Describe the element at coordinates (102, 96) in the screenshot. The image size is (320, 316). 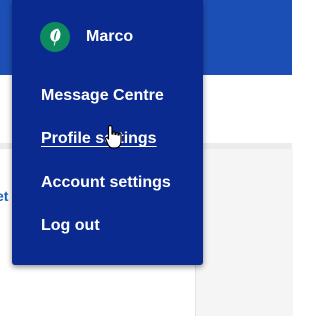
I see `menu-item-message-centre: Message Centre` at that location.